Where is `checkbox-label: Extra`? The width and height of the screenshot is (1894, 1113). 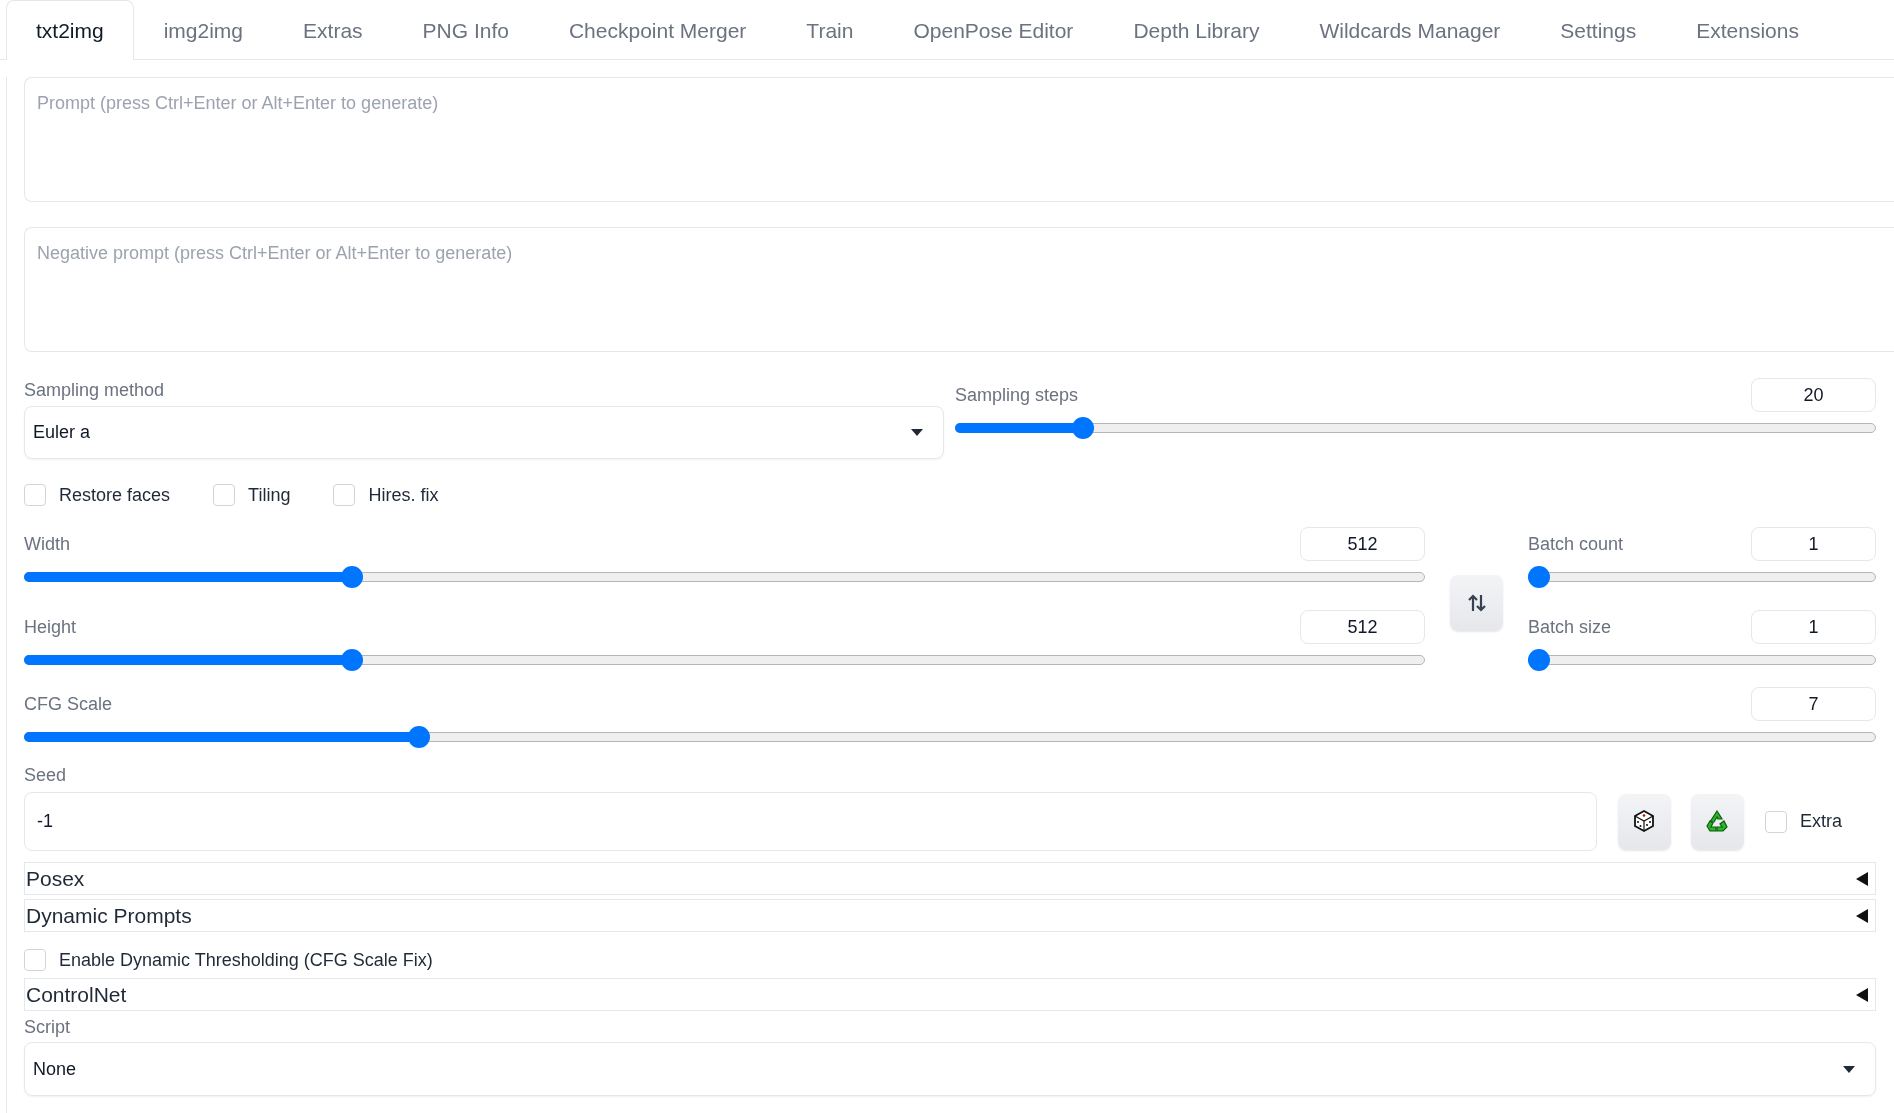
checkbox-label: Extra is located at coordinates (1821, 821).